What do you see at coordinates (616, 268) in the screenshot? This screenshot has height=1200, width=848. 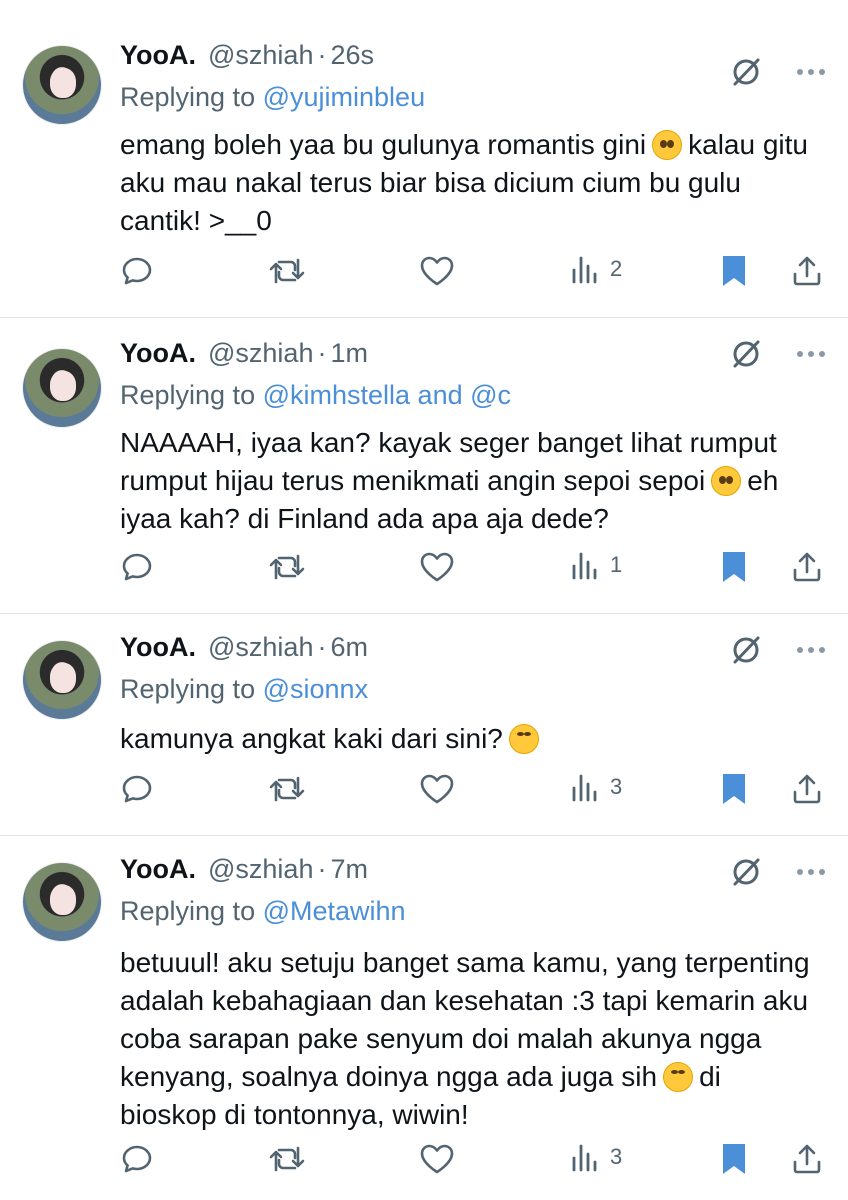 I see `views-count: 2` at bounding box center [616, 268].